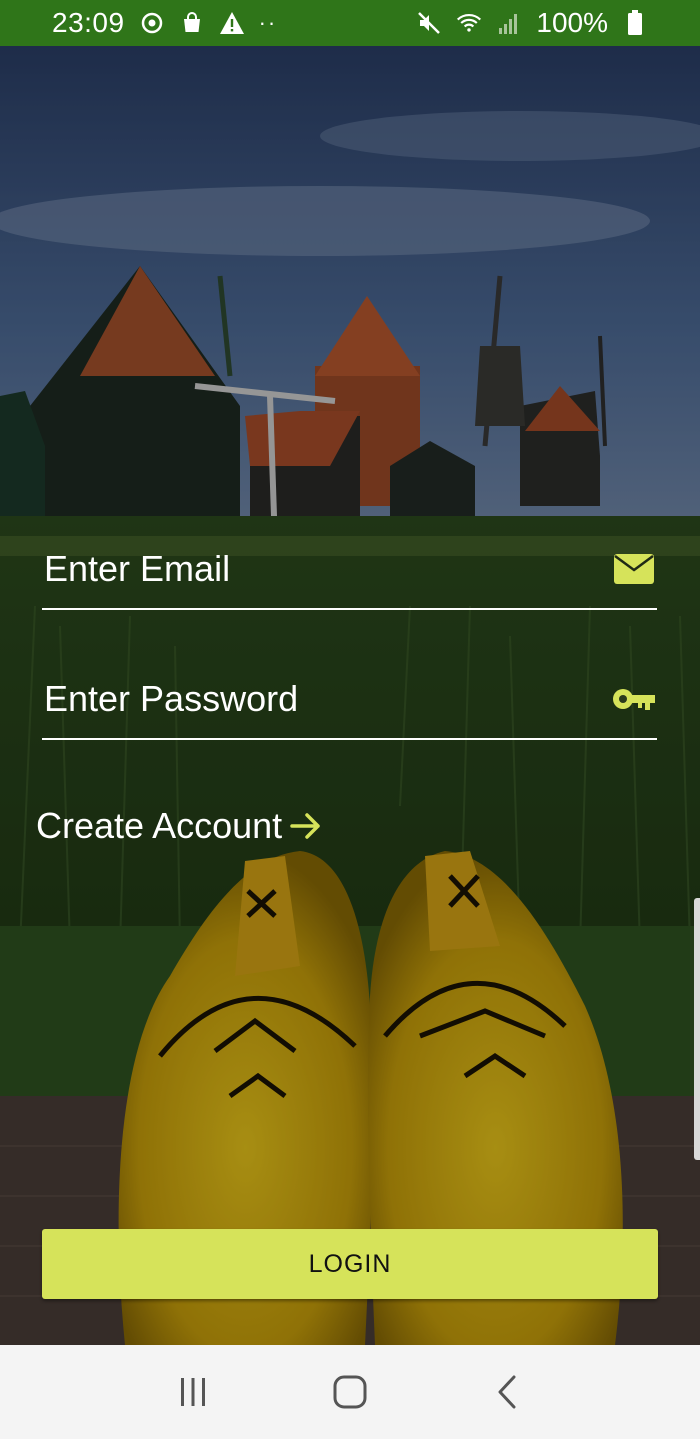 The height and width of the screenshot is (1439, 700). I want to click on scroll-indicator, so click(697, 1029).